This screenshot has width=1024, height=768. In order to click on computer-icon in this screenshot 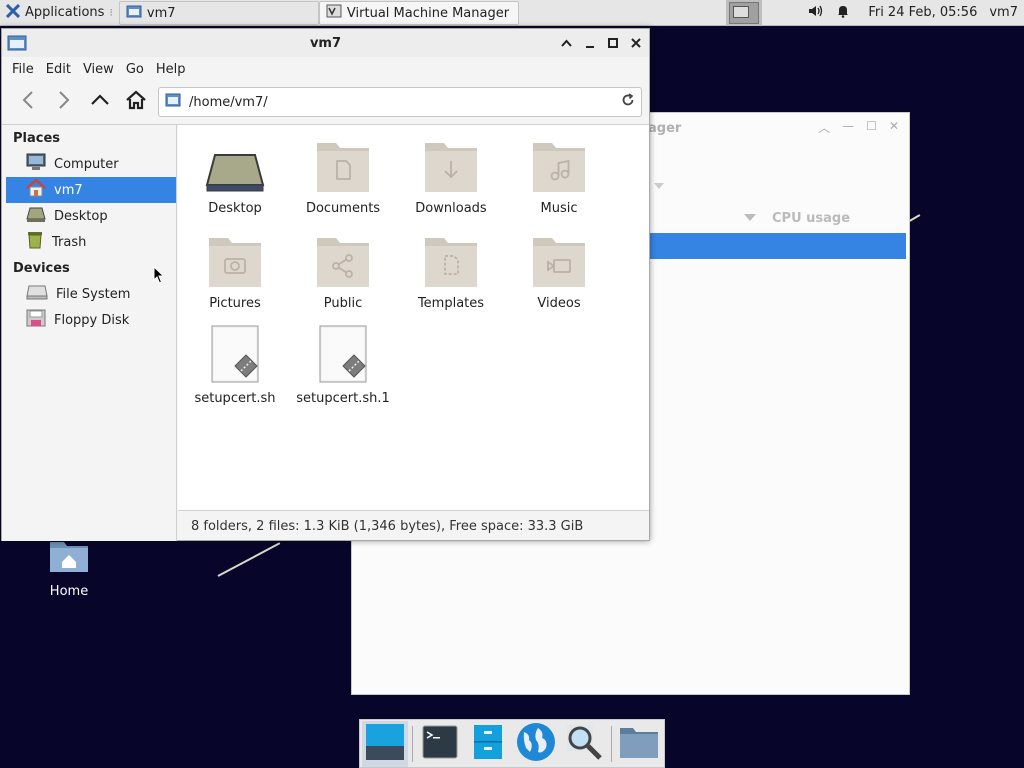, I will do `click(36, 164)`.